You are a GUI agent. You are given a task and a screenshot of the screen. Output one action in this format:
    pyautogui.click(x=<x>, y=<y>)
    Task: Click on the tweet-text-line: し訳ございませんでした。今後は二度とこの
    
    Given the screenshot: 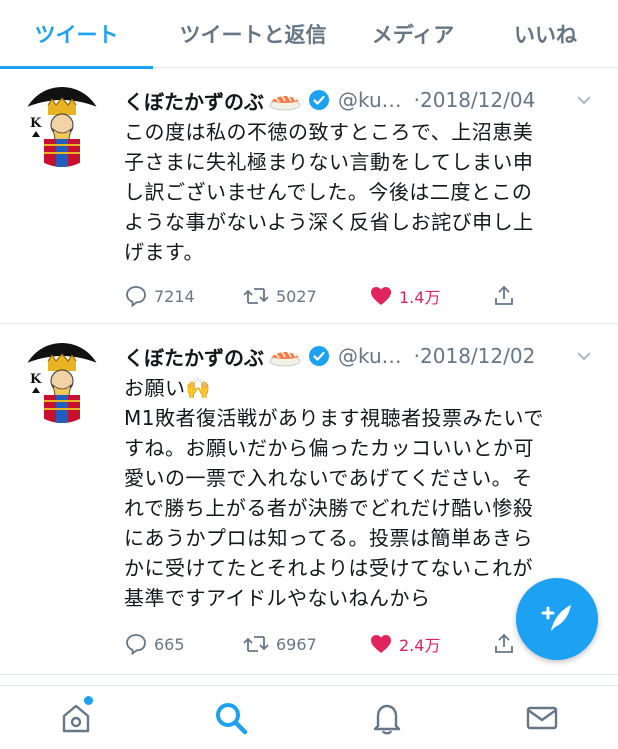 What is the action you would take?
    pyautogui.click(x=328, y=192)
    